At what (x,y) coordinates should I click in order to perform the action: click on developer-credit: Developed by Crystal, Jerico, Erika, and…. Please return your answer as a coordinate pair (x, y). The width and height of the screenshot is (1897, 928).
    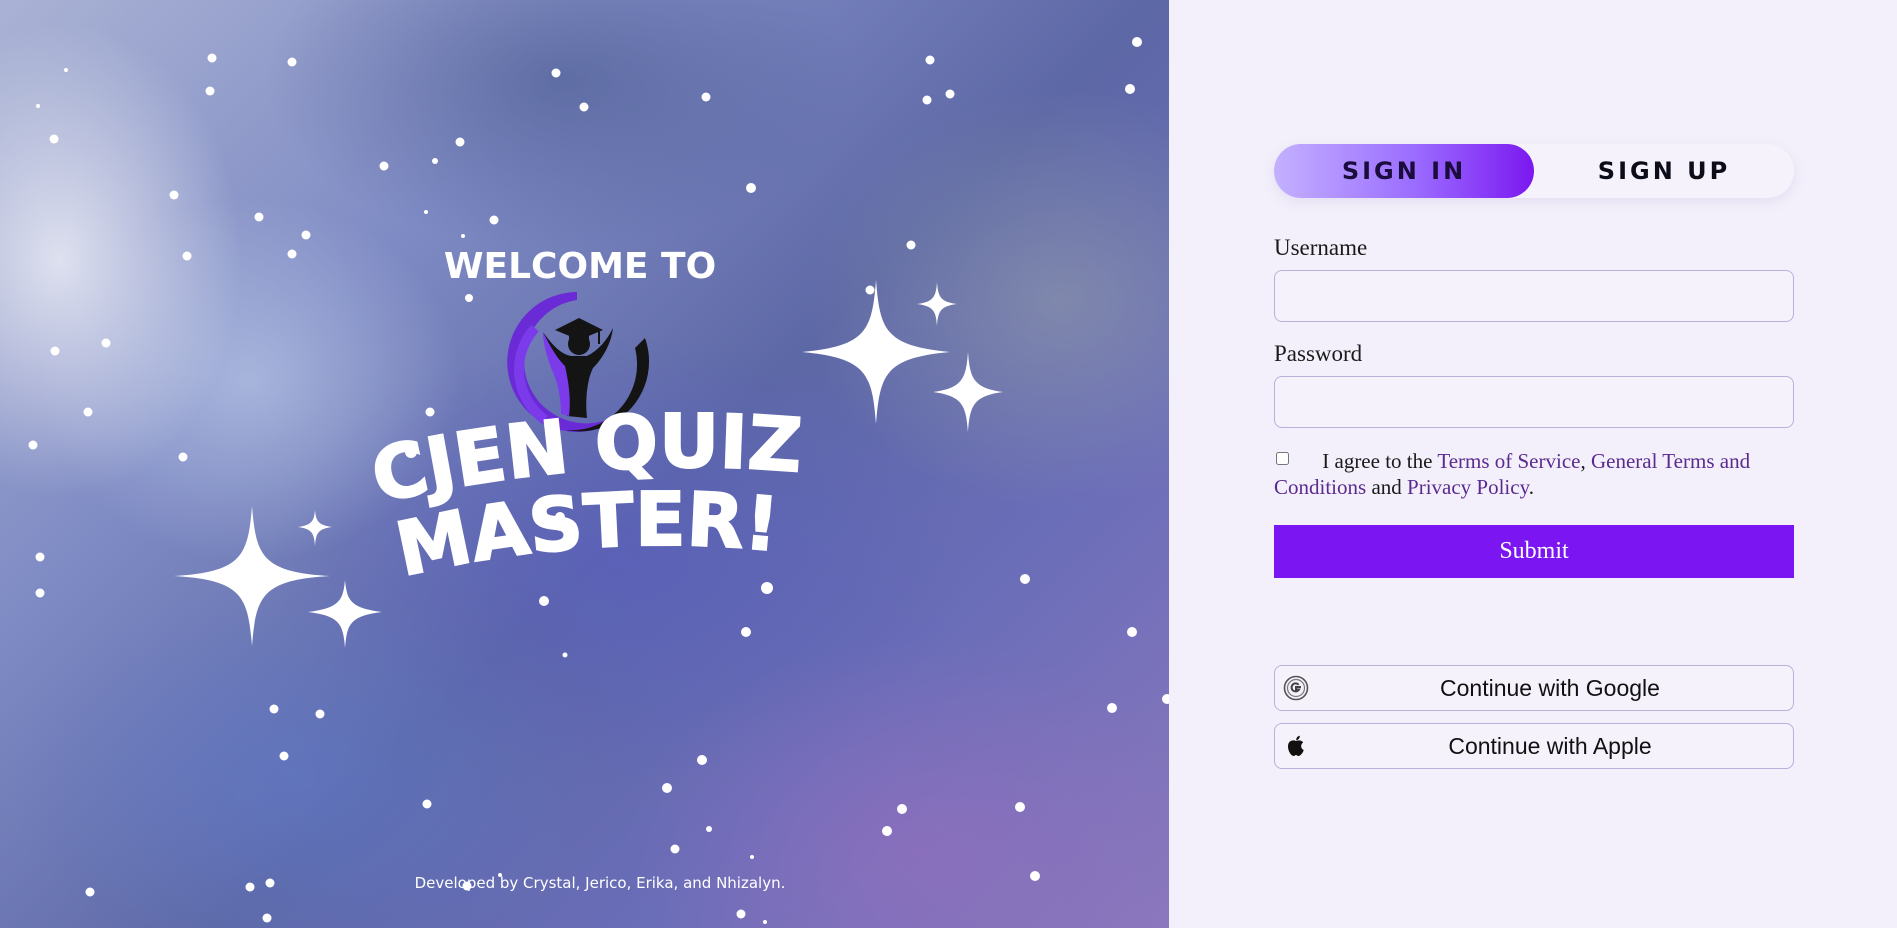
    Looking at the image, I should click on (600, 883).